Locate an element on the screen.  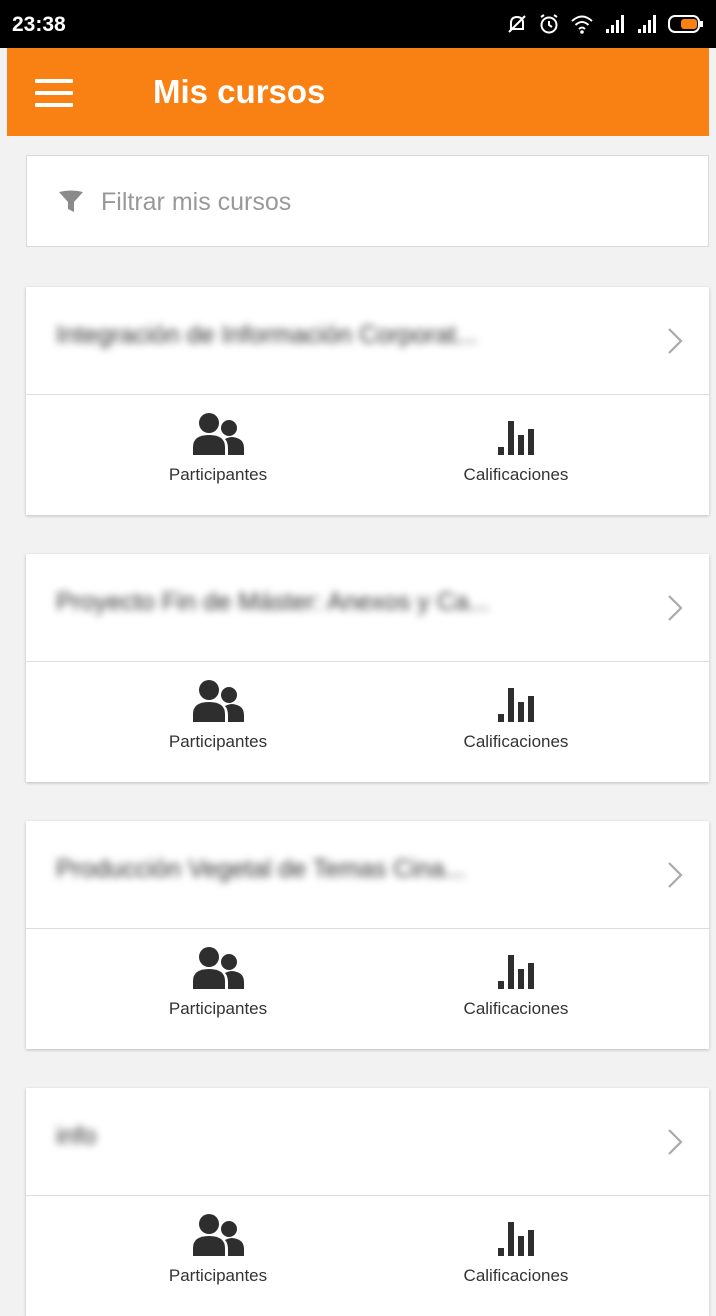
filter-box is located at coordinates (367, 201).